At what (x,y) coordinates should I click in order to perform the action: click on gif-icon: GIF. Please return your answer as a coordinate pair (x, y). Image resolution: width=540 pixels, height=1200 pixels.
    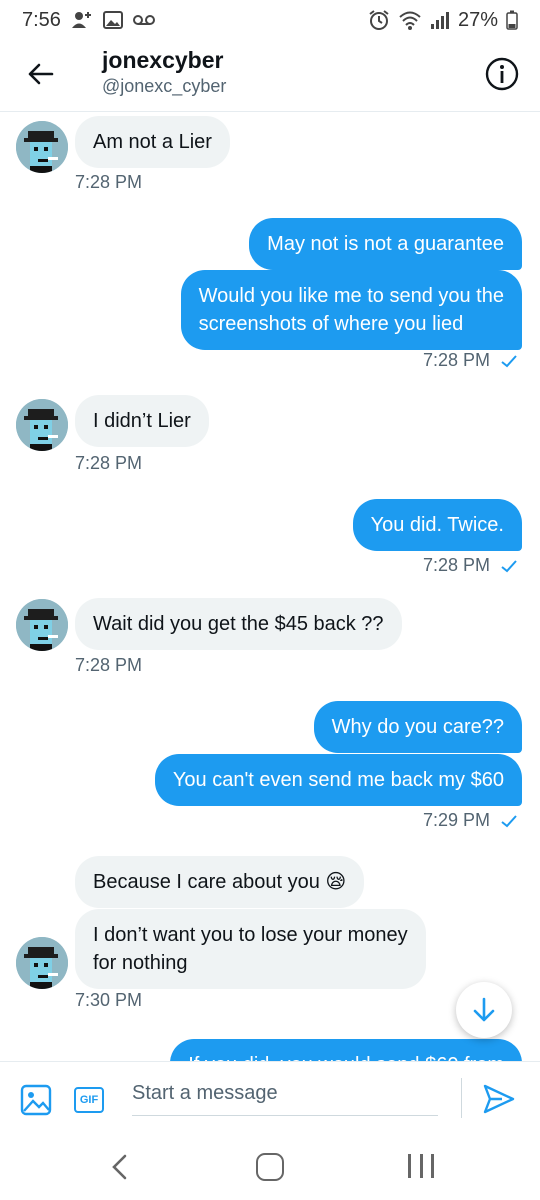
    Looking at the image, I should click on (89, 1100).